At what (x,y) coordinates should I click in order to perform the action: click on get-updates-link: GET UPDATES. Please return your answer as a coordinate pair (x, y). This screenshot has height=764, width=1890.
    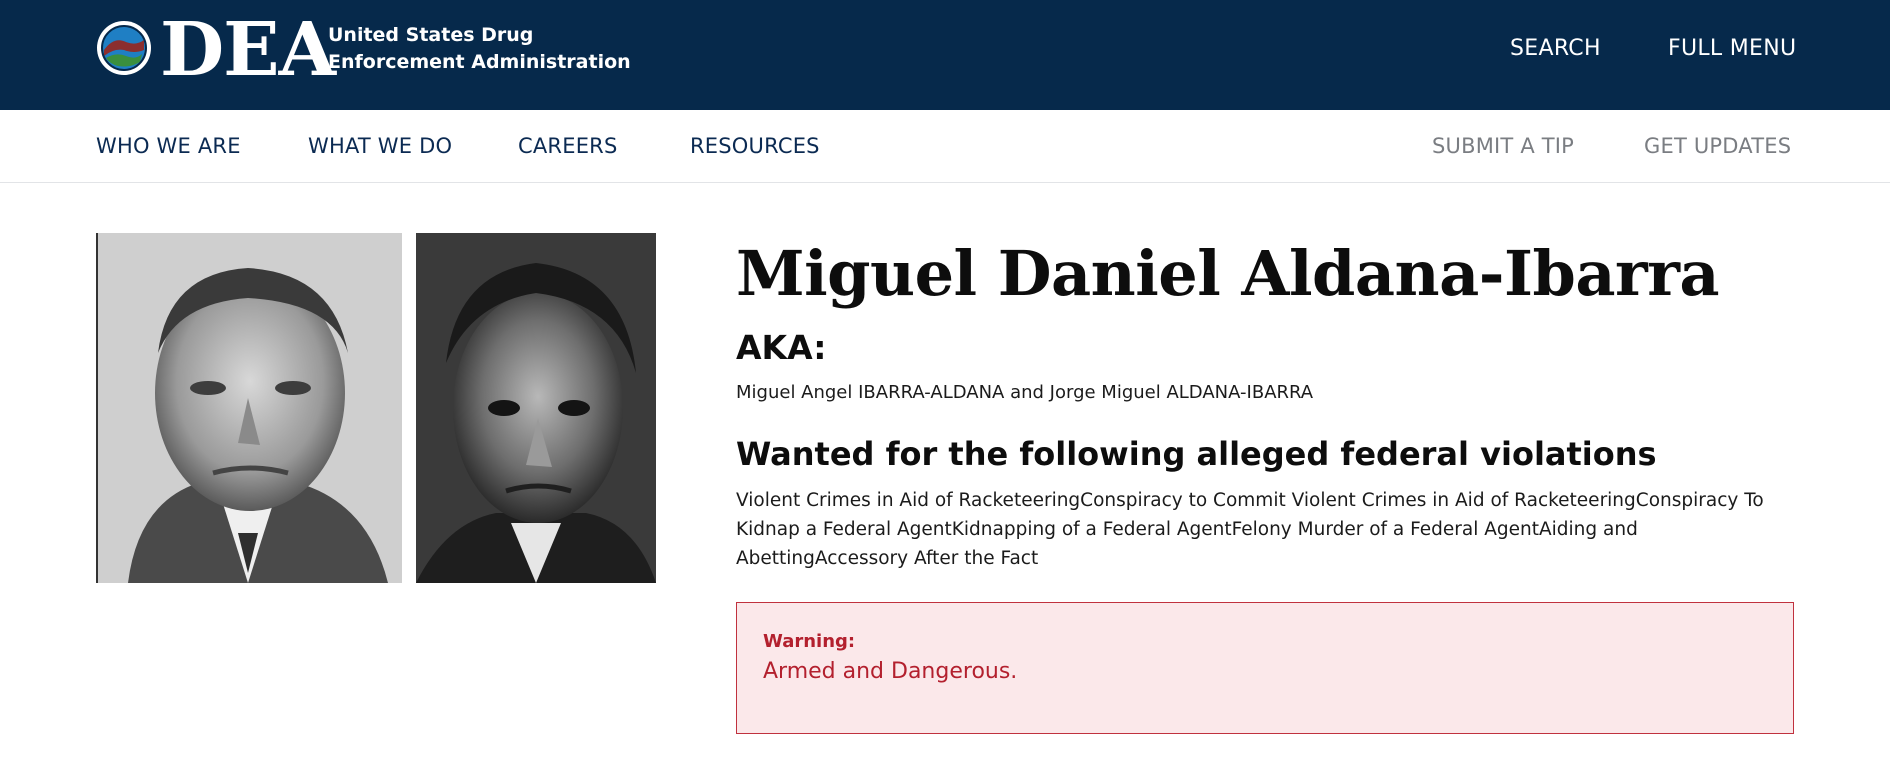
    Looking at the image, I should click on (1717, 146).